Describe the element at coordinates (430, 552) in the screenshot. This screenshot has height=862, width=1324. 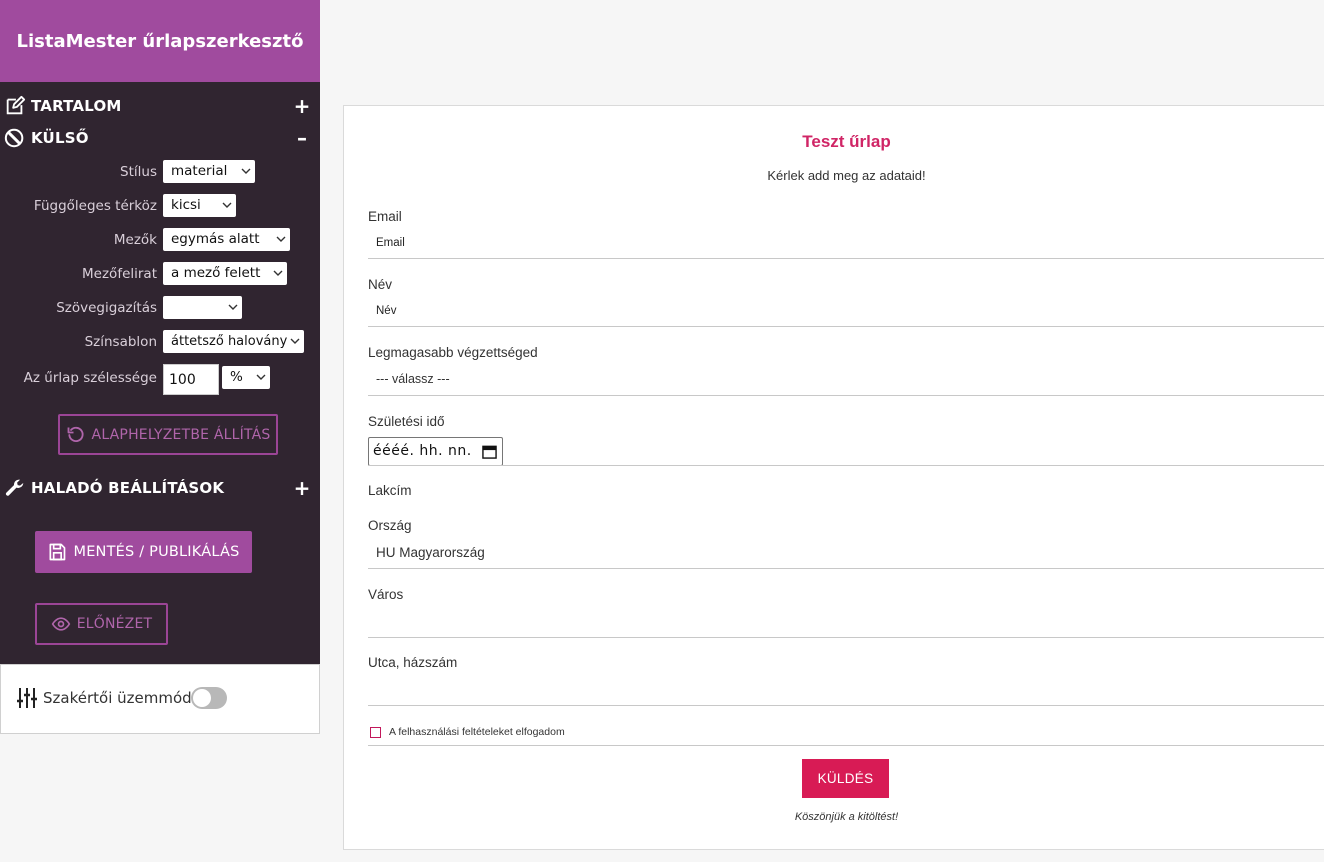
I see `country-value: HU Magyarország` at that location.